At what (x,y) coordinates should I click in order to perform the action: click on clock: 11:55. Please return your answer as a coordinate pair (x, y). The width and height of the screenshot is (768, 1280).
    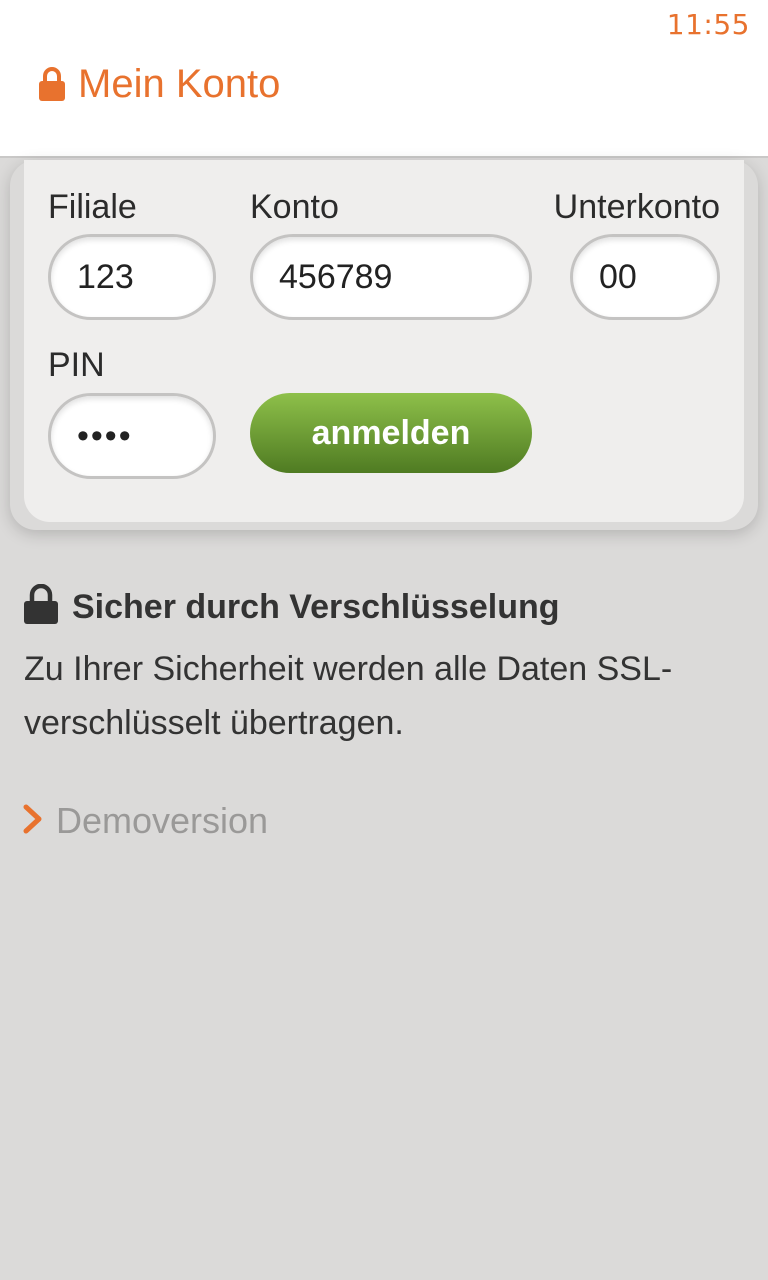
    Looking at the image, I should click on (708, 24).